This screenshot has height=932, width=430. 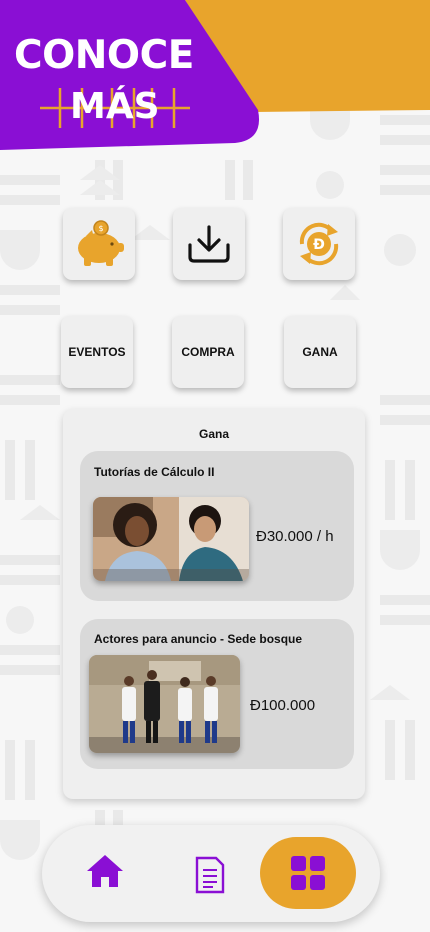 I want to click on nav-documents-button, so click(x=210, y=875).